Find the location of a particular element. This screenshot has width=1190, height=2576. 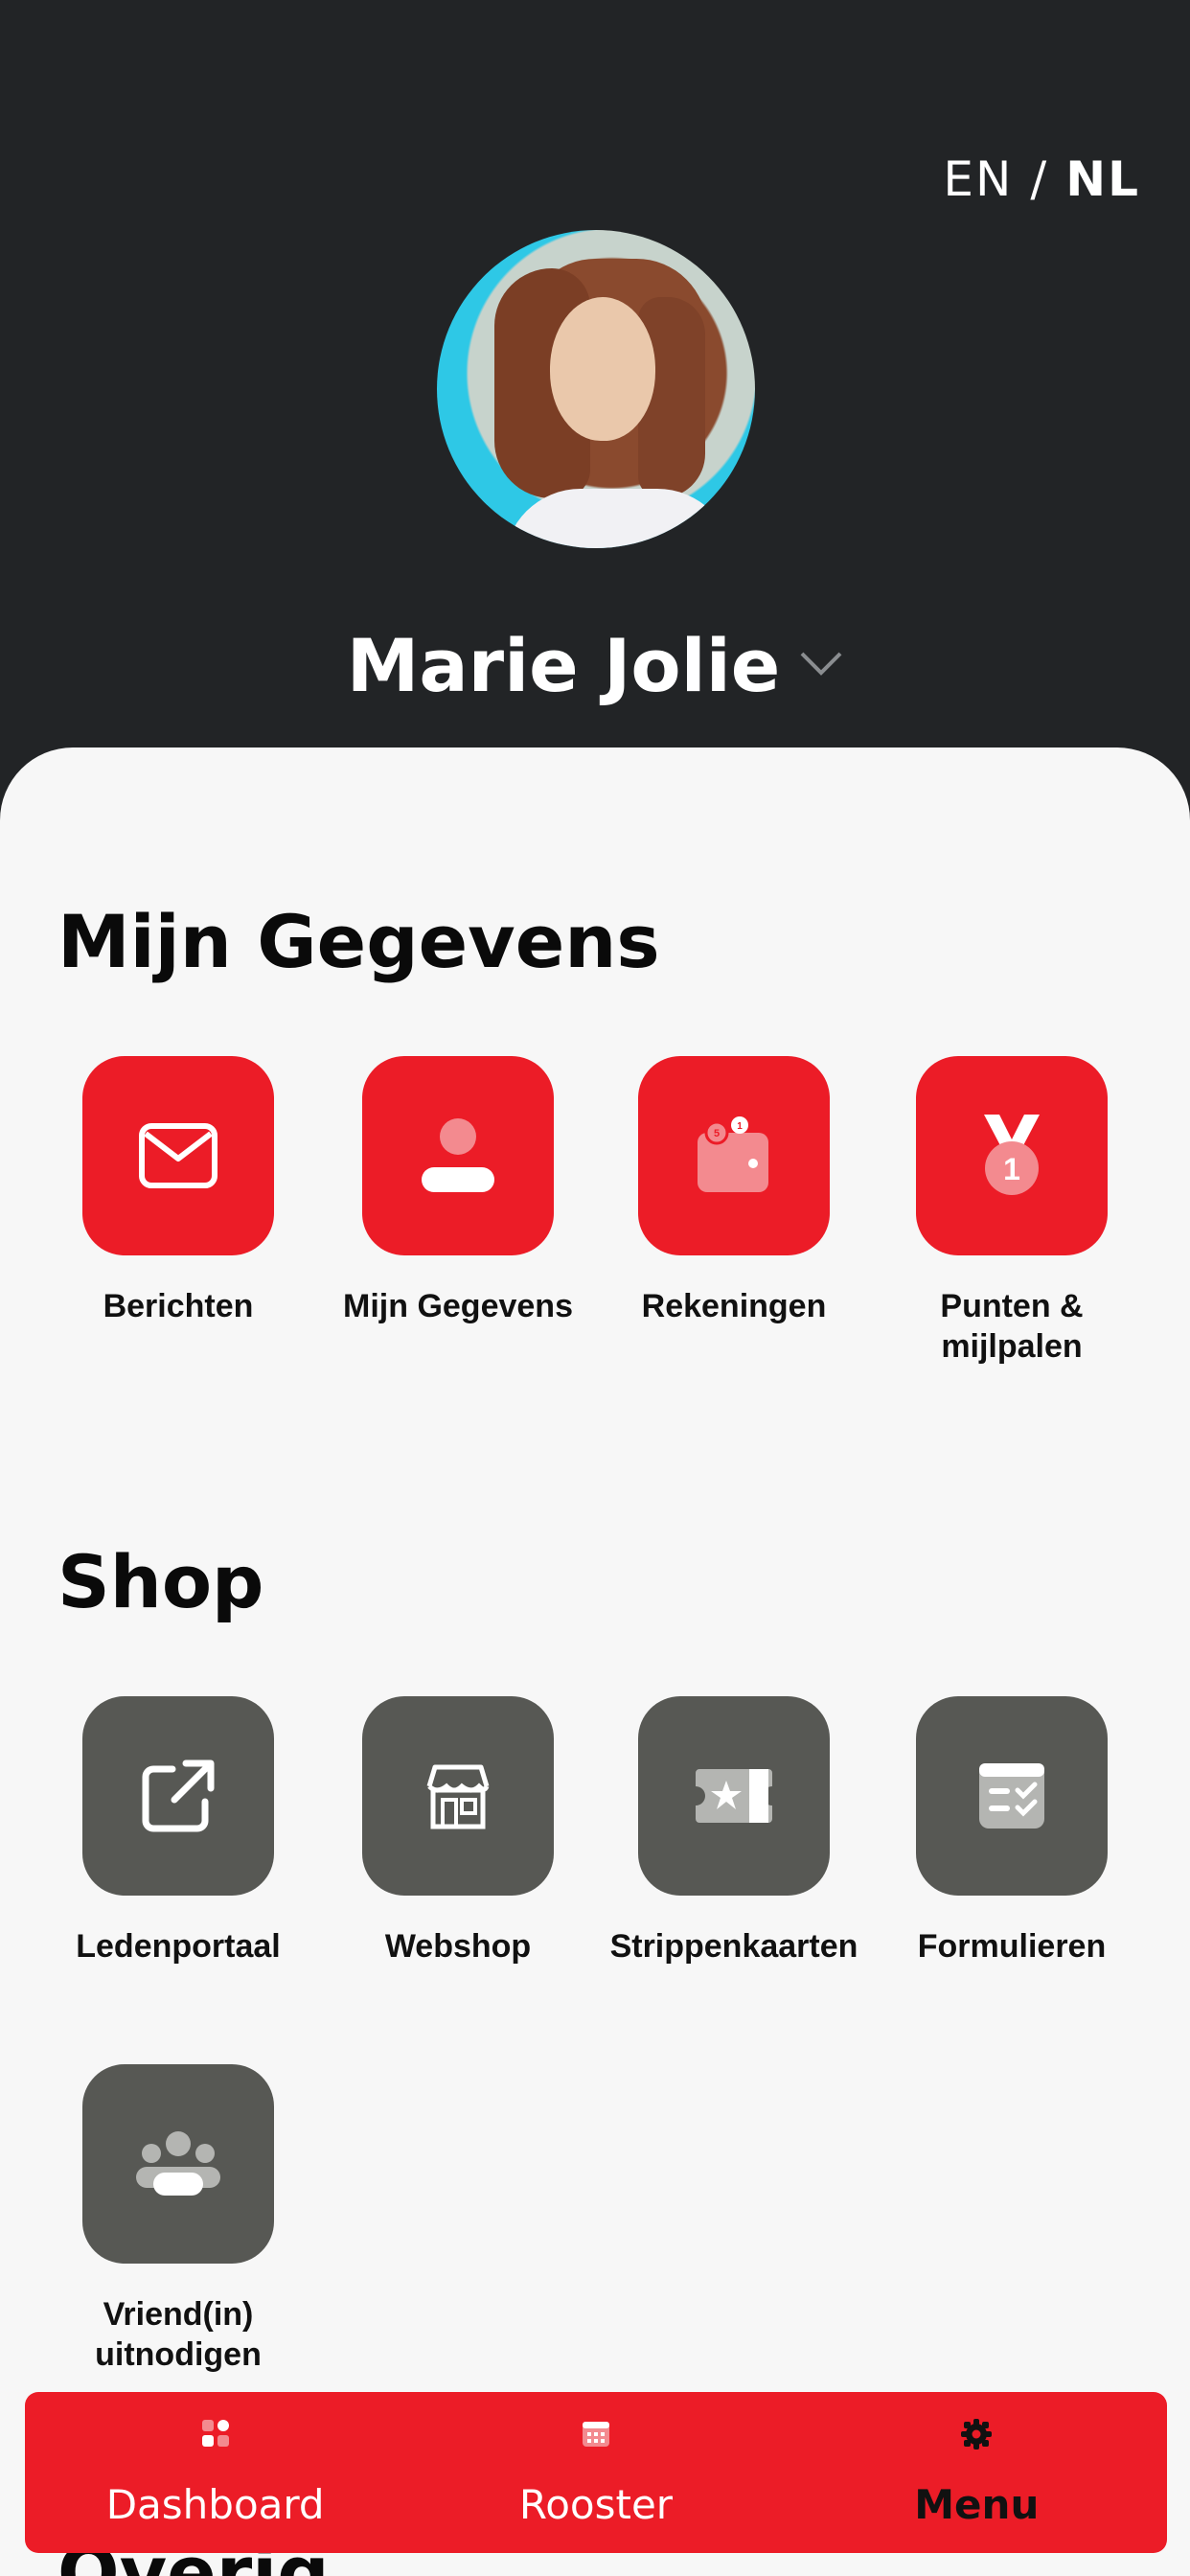

tile-label: Punten & mijlpalen is located at coordinates (1012, 1326).